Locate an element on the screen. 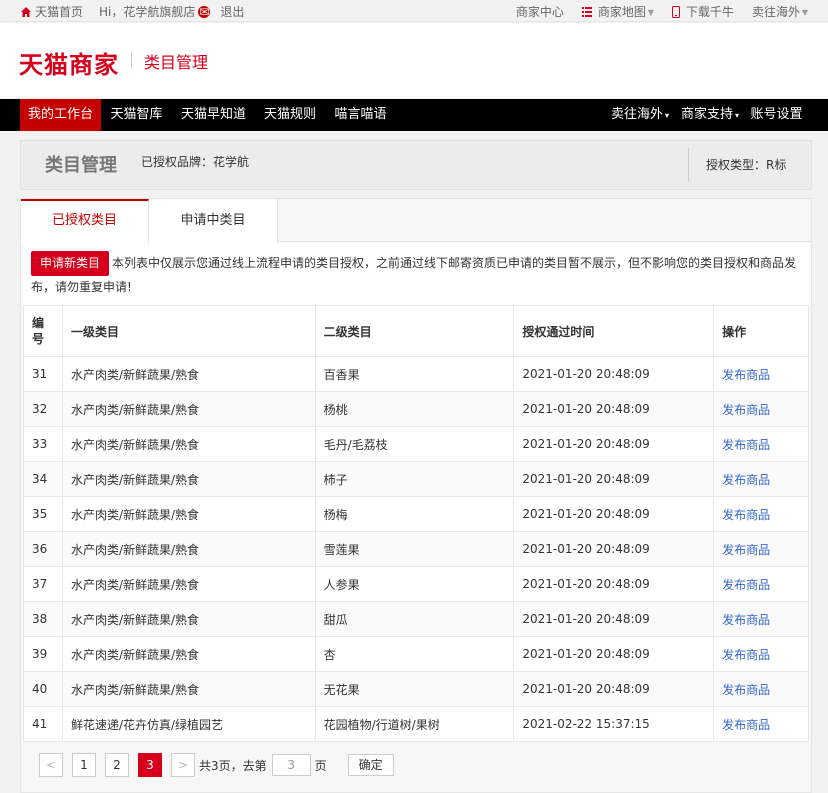  row-time: 2021-02-22 15:37:15 is located at coordinates (614, 724).